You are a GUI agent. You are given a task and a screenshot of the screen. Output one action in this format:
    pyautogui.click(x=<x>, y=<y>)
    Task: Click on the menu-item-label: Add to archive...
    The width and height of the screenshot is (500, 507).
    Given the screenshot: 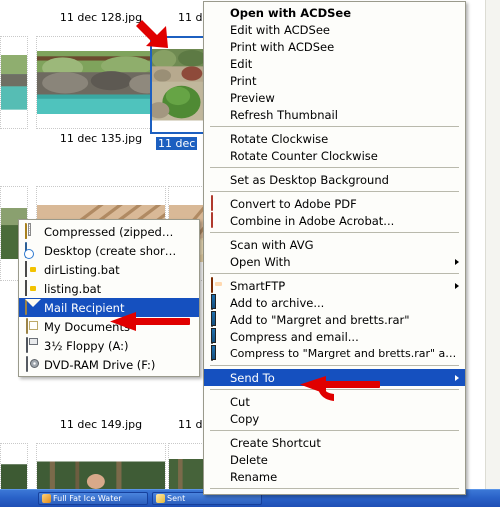 What is the action you would take?
    pyautogui.click(x=277, y=302)
    